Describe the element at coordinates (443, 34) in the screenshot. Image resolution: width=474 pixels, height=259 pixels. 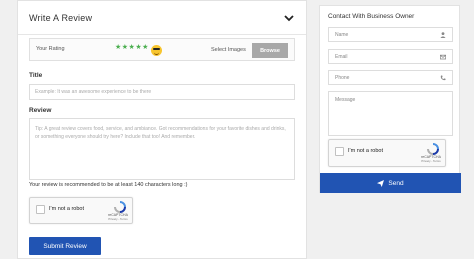
I see `user-icon` at that location.